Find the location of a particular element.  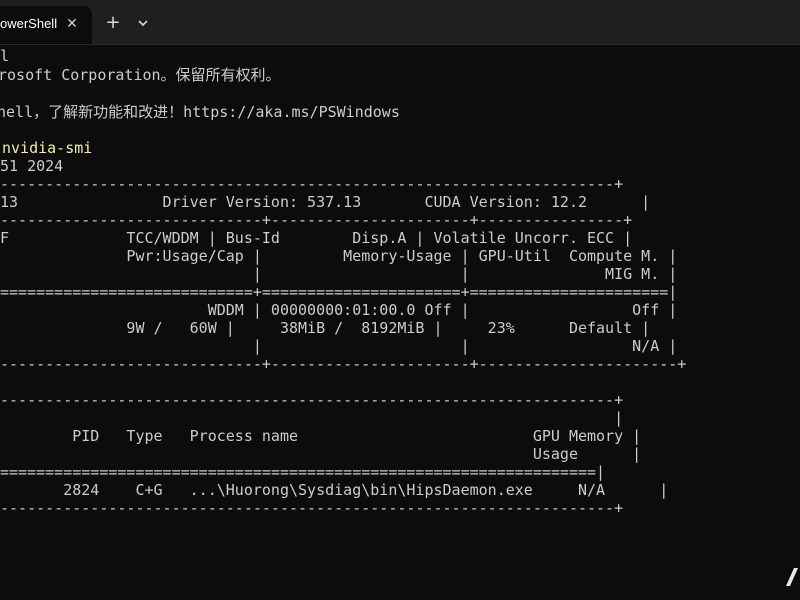

gpu-row: | | N/A | is located at coordinates (339, 346).